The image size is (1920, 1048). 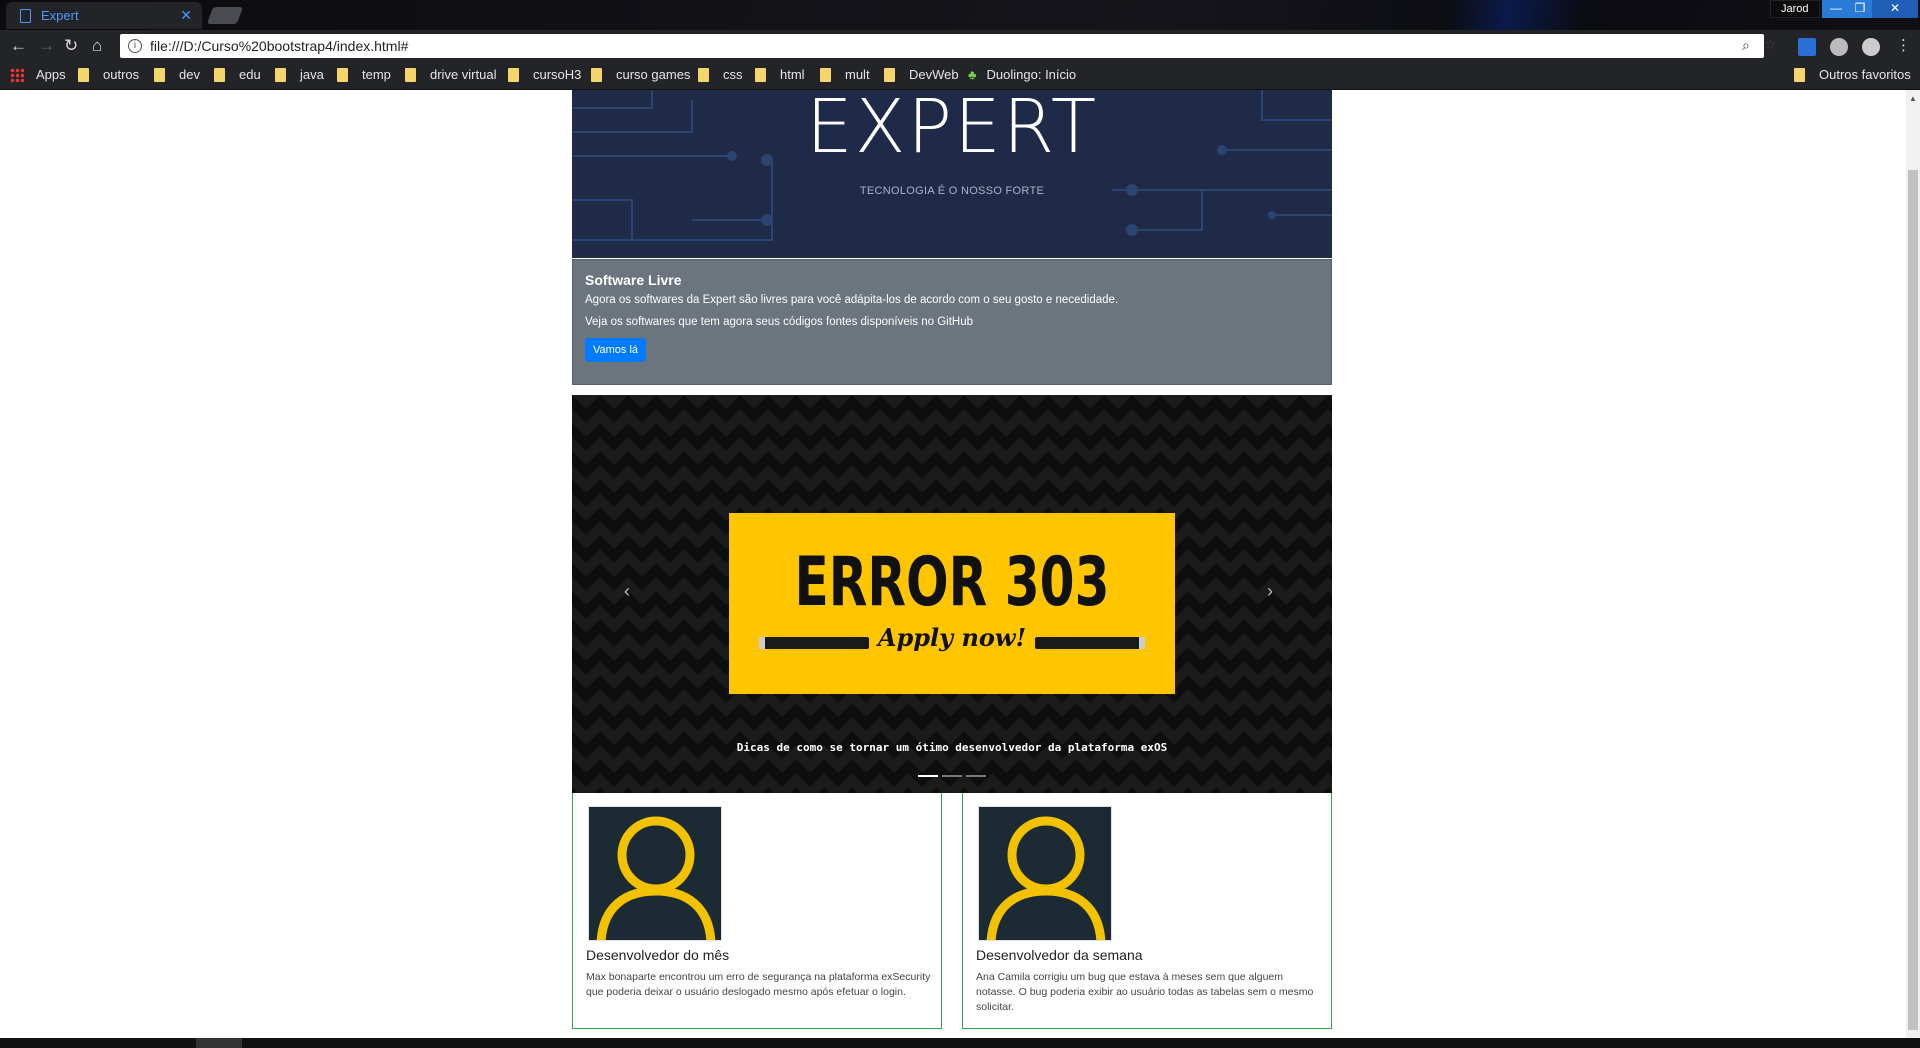 What do you see at coordinates (60, 15) in the screenshot?
I see `tab-title: Expert` at bounding box center [60, 15].